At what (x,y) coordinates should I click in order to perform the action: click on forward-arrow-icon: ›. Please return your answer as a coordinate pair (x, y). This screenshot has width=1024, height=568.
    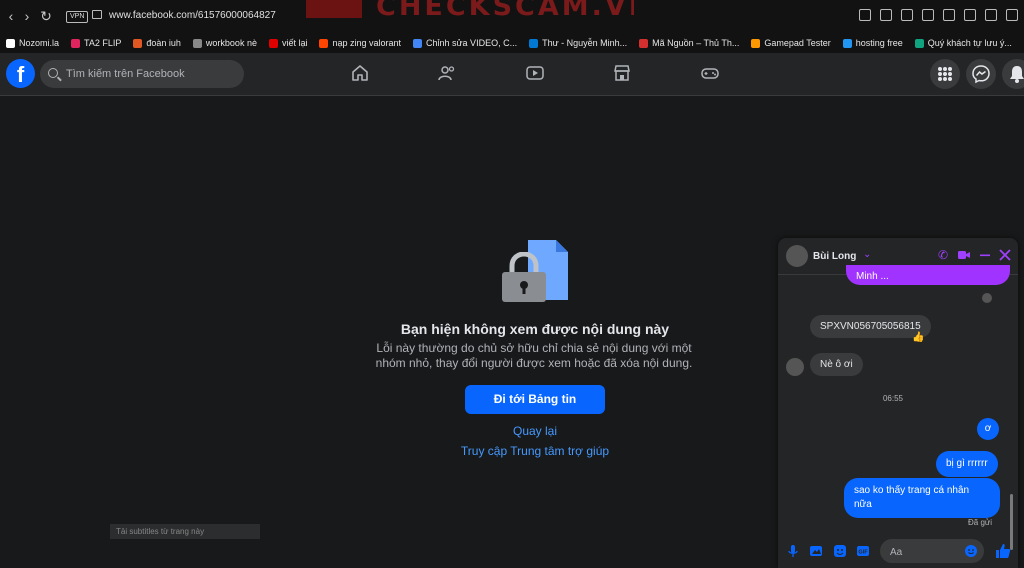
    Looking at the image, I should click on (27, 16).